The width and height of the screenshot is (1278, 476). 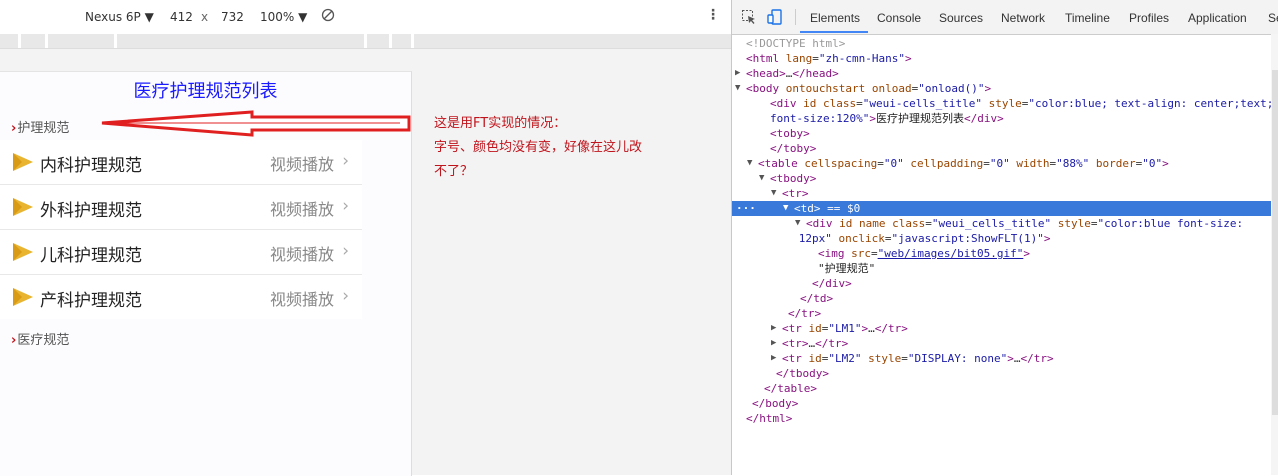 I want to click on dom-node-line: </tbody>, so click(x=1001, y=373).